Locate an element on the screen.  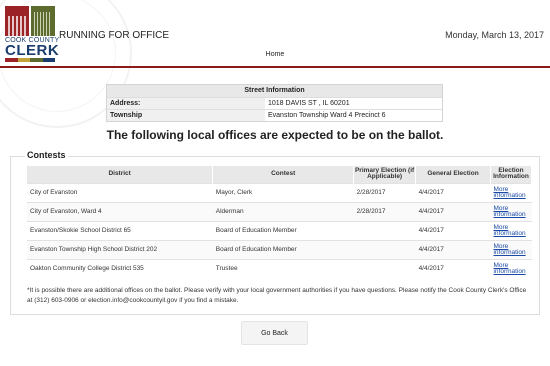
column-header-general-election: General Election is located at coordinates (453, 174).